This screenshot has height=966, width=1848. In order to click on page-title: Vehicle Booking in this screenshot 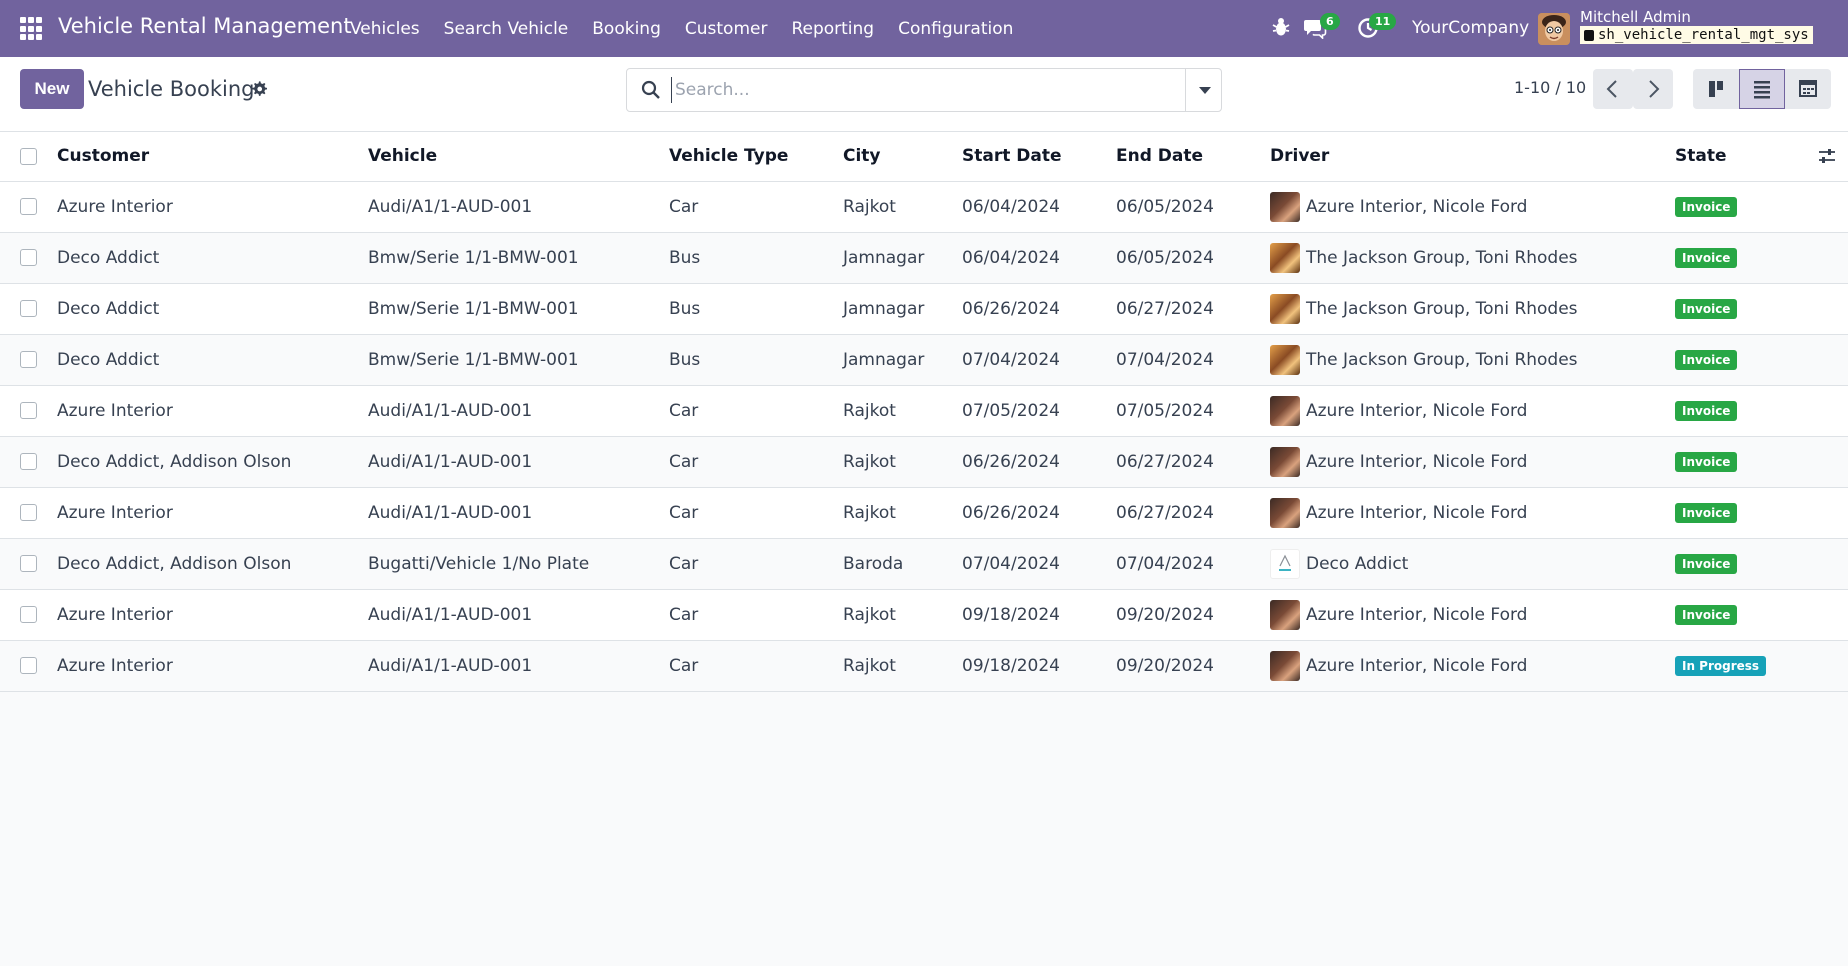, I will do `click(171, 89)`.